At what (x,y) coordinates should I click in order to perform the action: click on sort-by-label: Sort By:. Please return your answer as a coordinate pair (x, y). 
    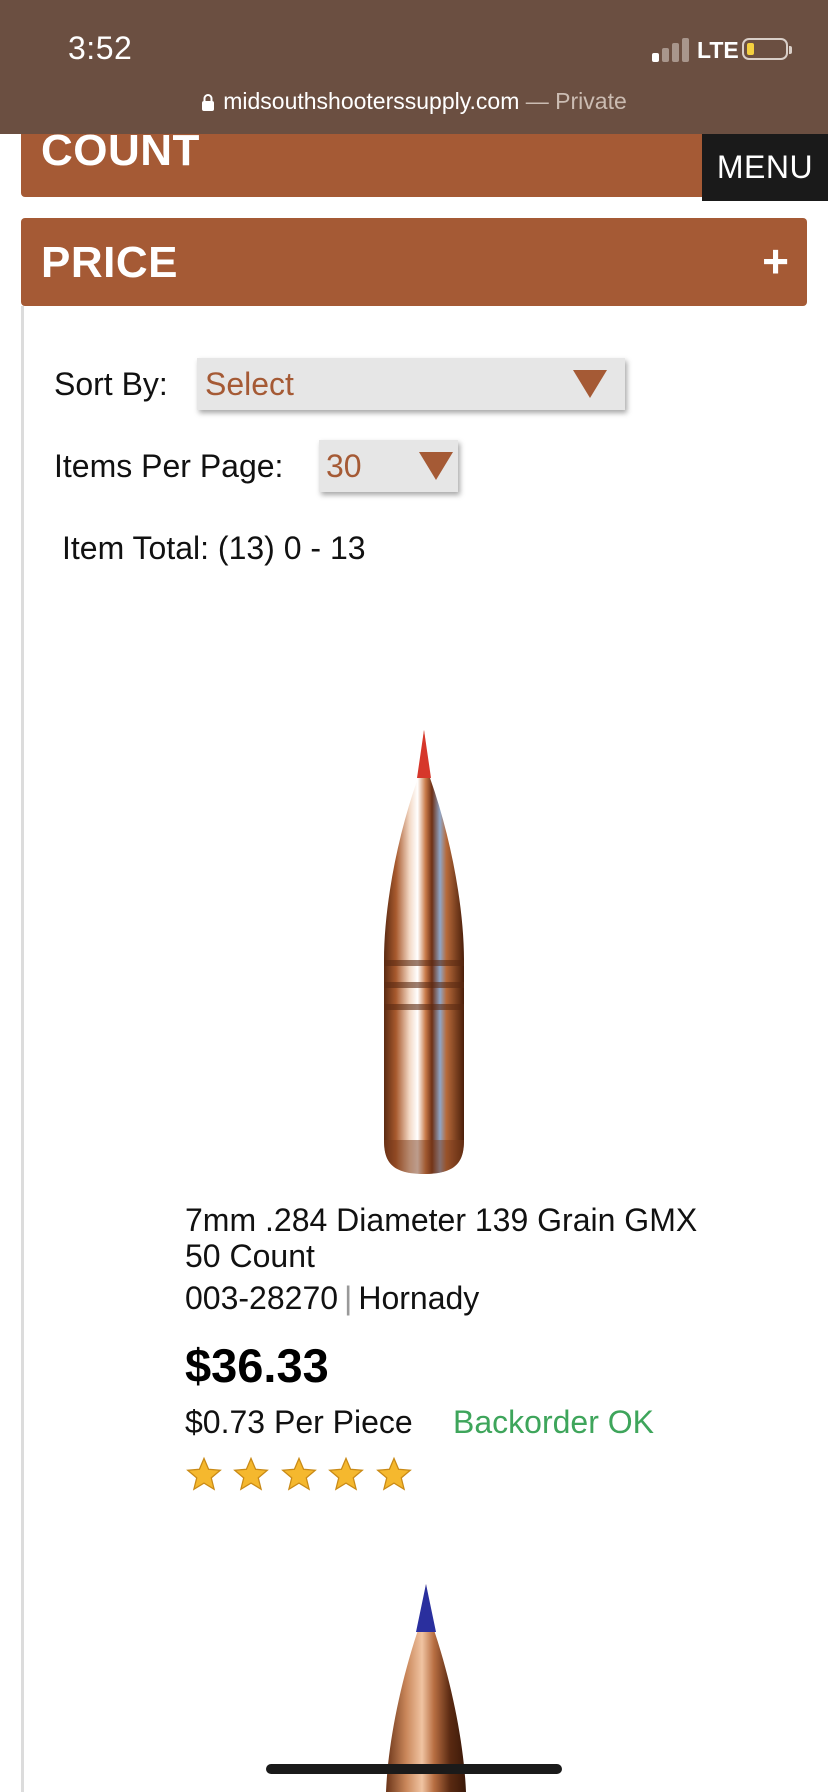
    Looking at the image, I should click on (111, 384).